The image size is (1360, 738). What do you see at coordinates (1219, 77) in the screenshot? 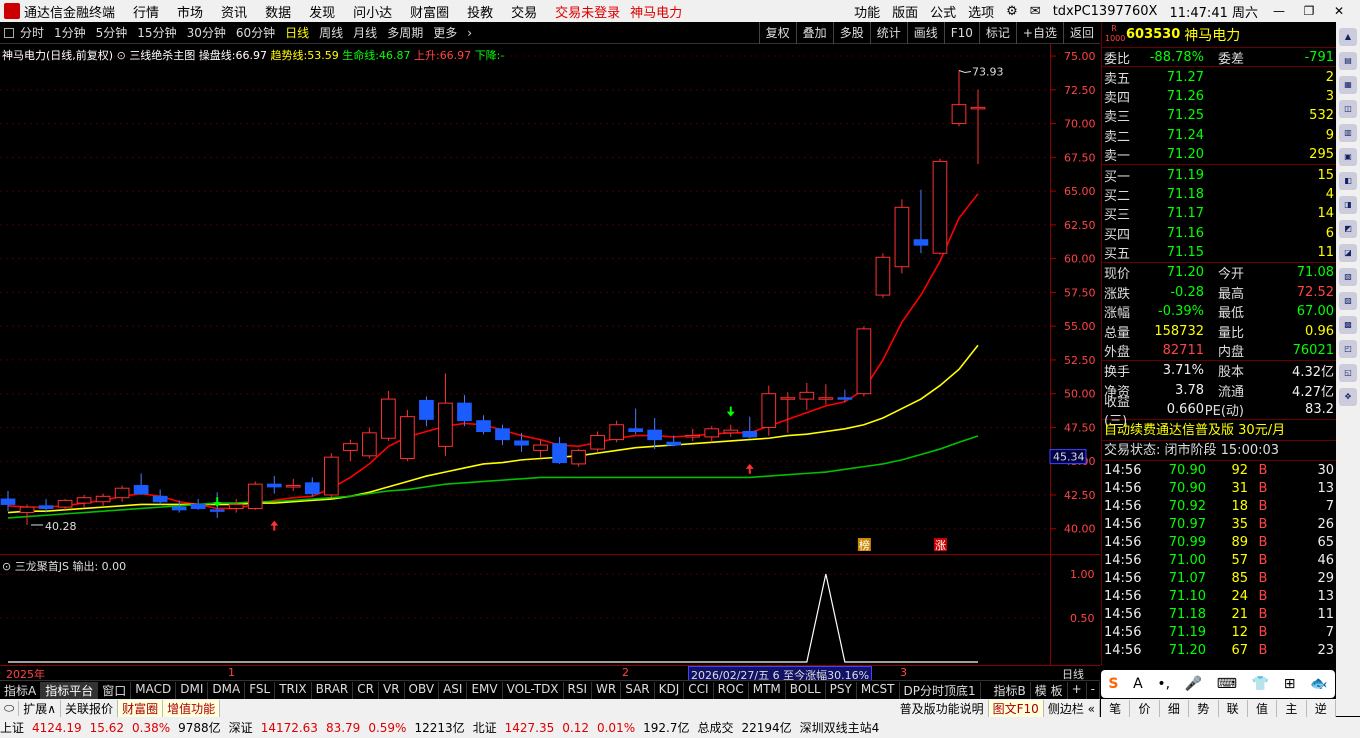
I see `ask-row: 卖五 71.27 2` at bounding box center [1219, 77].